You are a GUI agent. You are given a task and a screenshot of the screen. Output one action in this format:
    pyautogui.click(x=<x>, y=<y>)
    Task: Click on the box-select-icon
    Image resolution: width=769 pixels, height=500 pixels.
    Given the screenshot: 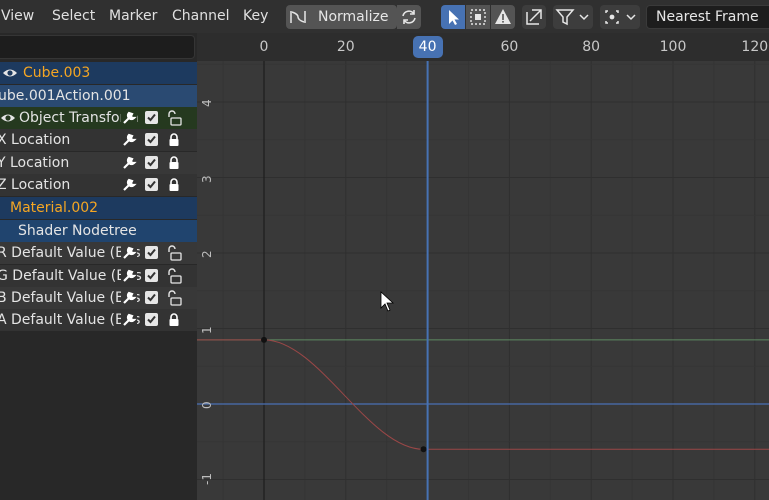 What is the action you would take?
    pyautogui.click(x=478, y=17)
    